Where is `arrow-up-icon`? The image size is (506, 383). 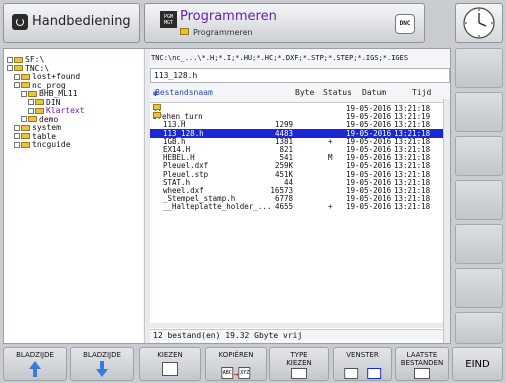
arrow-up-icon is located at coordinates (35, 369).